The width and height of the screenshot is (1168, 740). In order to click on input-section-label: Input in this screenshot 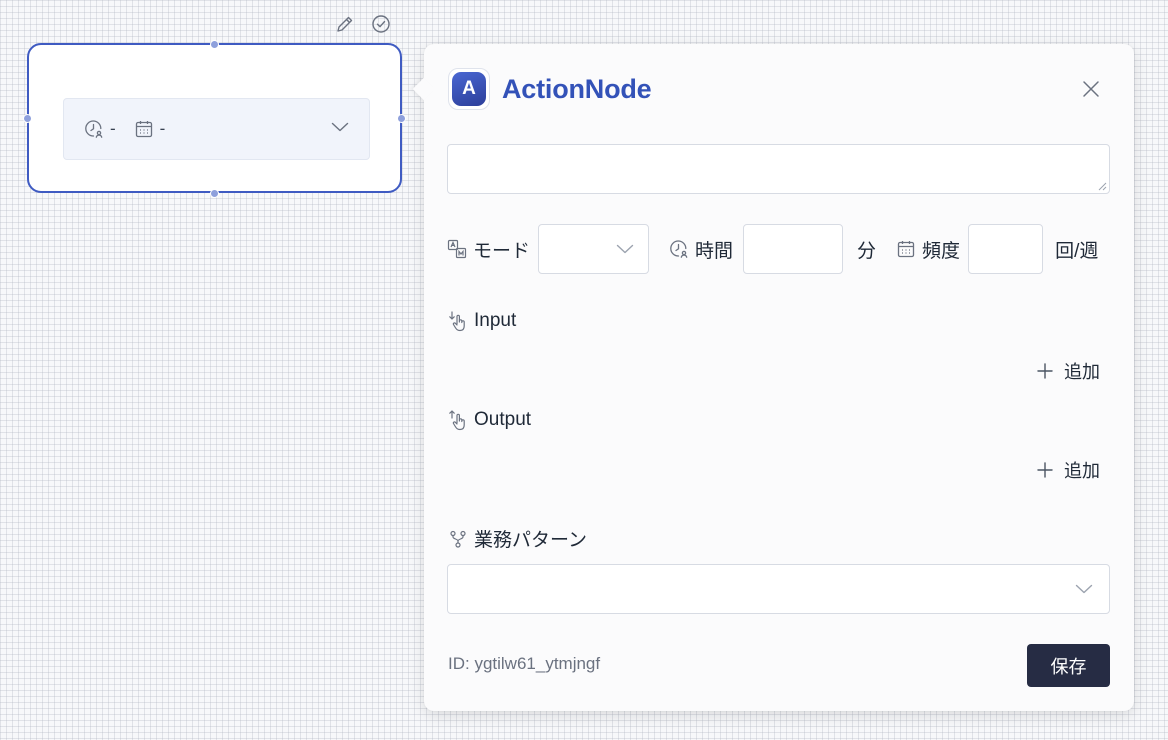, I will do `click(482, 321)`.